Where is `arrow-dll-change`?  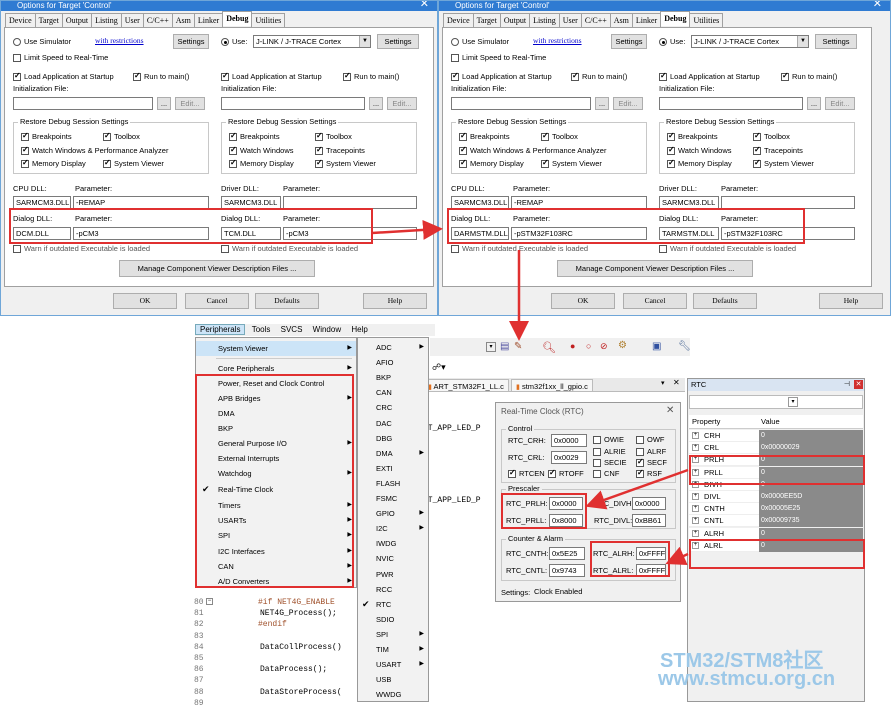
arrow-dll-change is located at coordinates (407, 229).